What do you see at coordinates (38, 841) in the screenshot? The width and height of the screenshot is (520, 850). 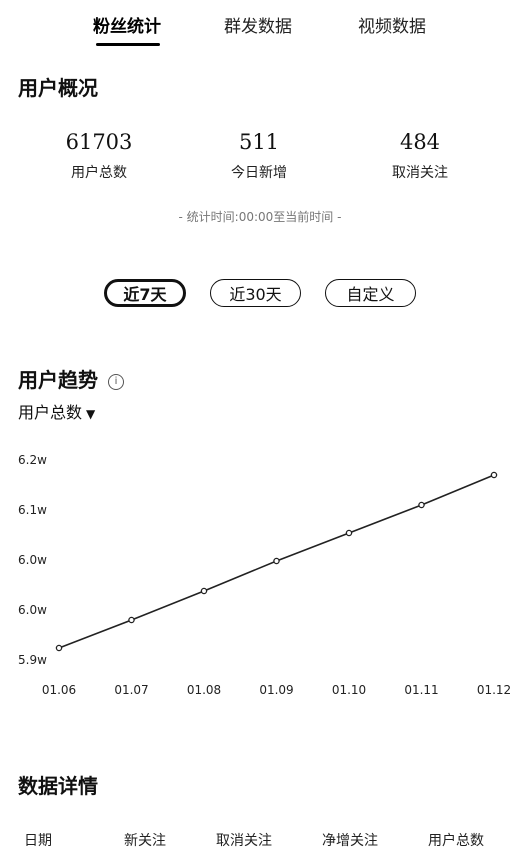 I see `col-date: 日期` at bounding box center [38, 841].